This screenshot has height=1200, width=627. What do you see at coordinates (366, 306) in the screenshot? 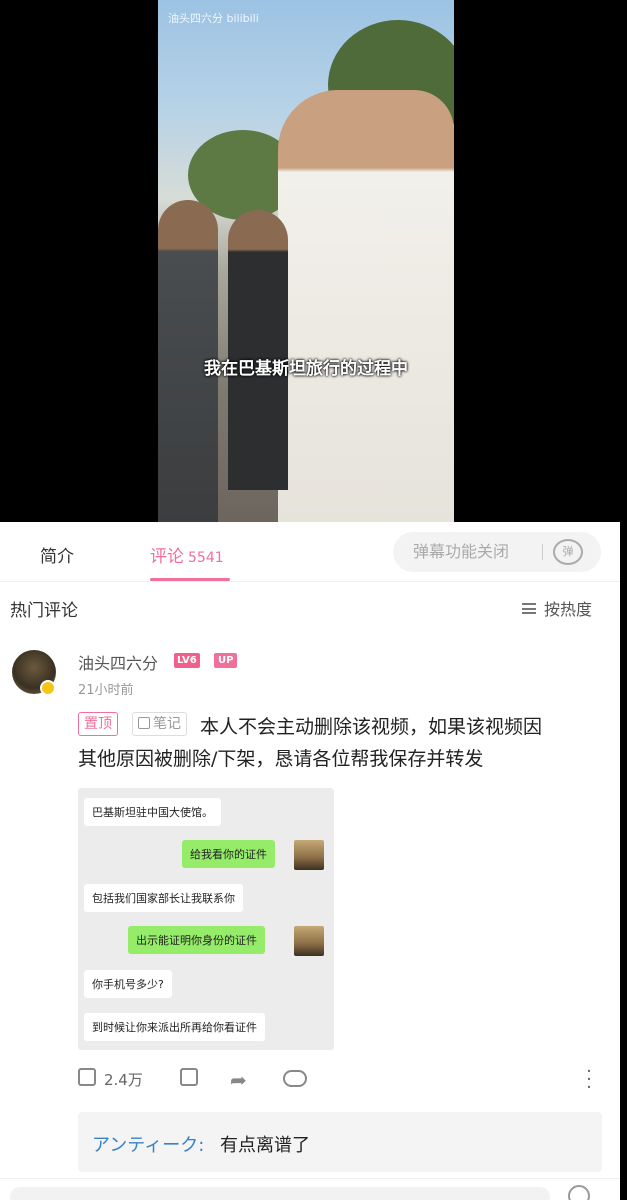
I see `video-person-right` at bounding box center [366, 306].